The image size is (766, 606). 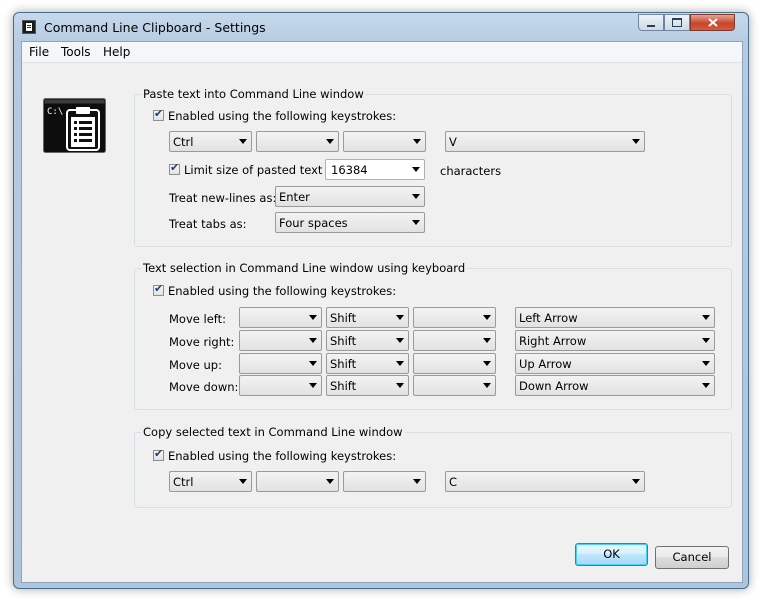 What do you see at coordinates (297, 481) in the screenshot?
I see `copy-key-2-dropdown` at bounding box center [297, 481].